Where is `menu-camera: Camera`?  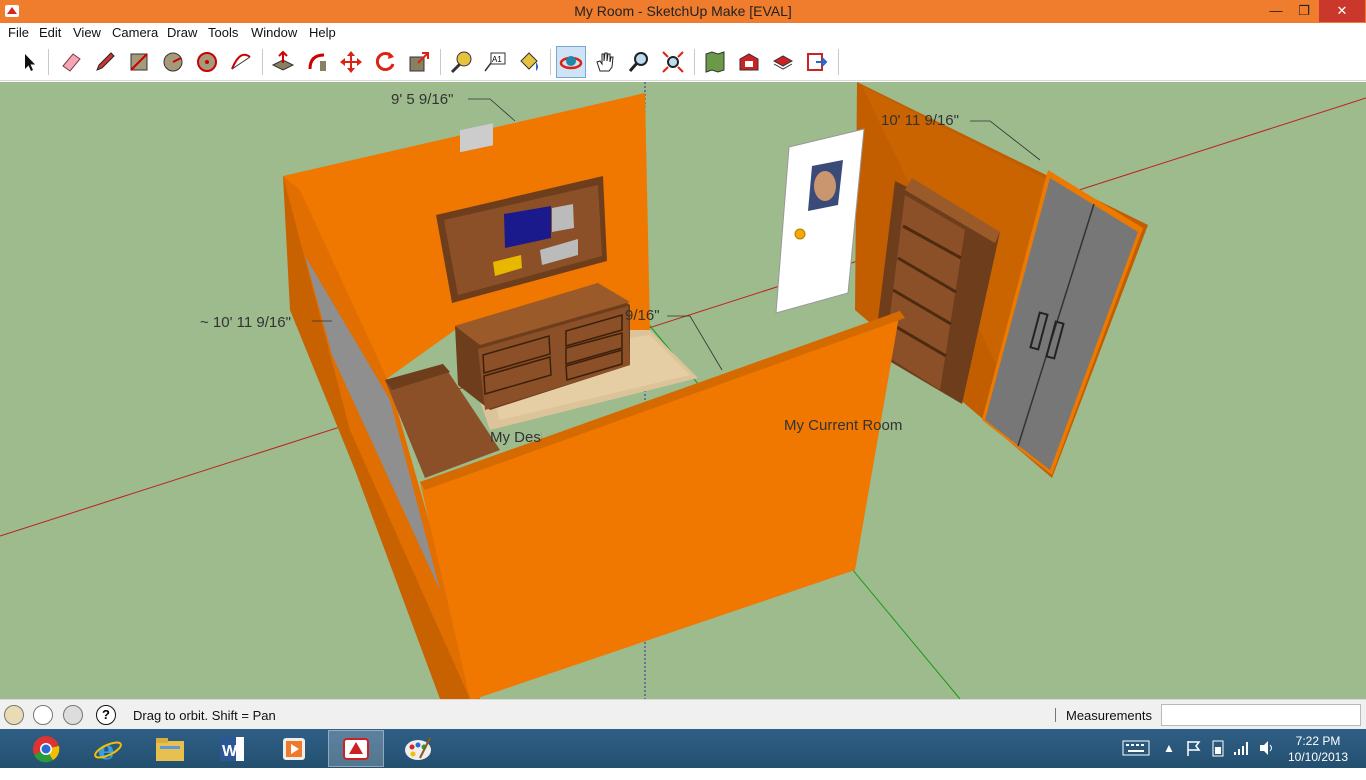
menu-camera: Camera is located at coordinates (135, 32).